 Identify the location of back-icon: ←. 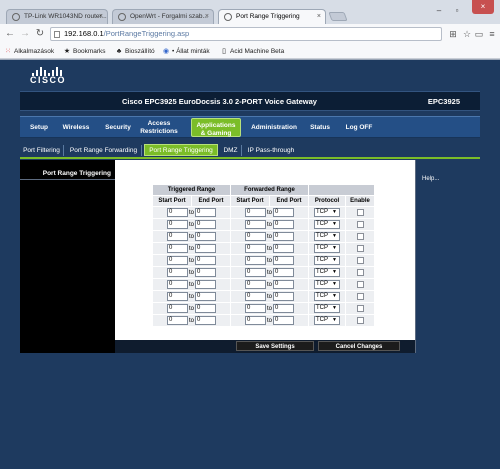
(10, 34).